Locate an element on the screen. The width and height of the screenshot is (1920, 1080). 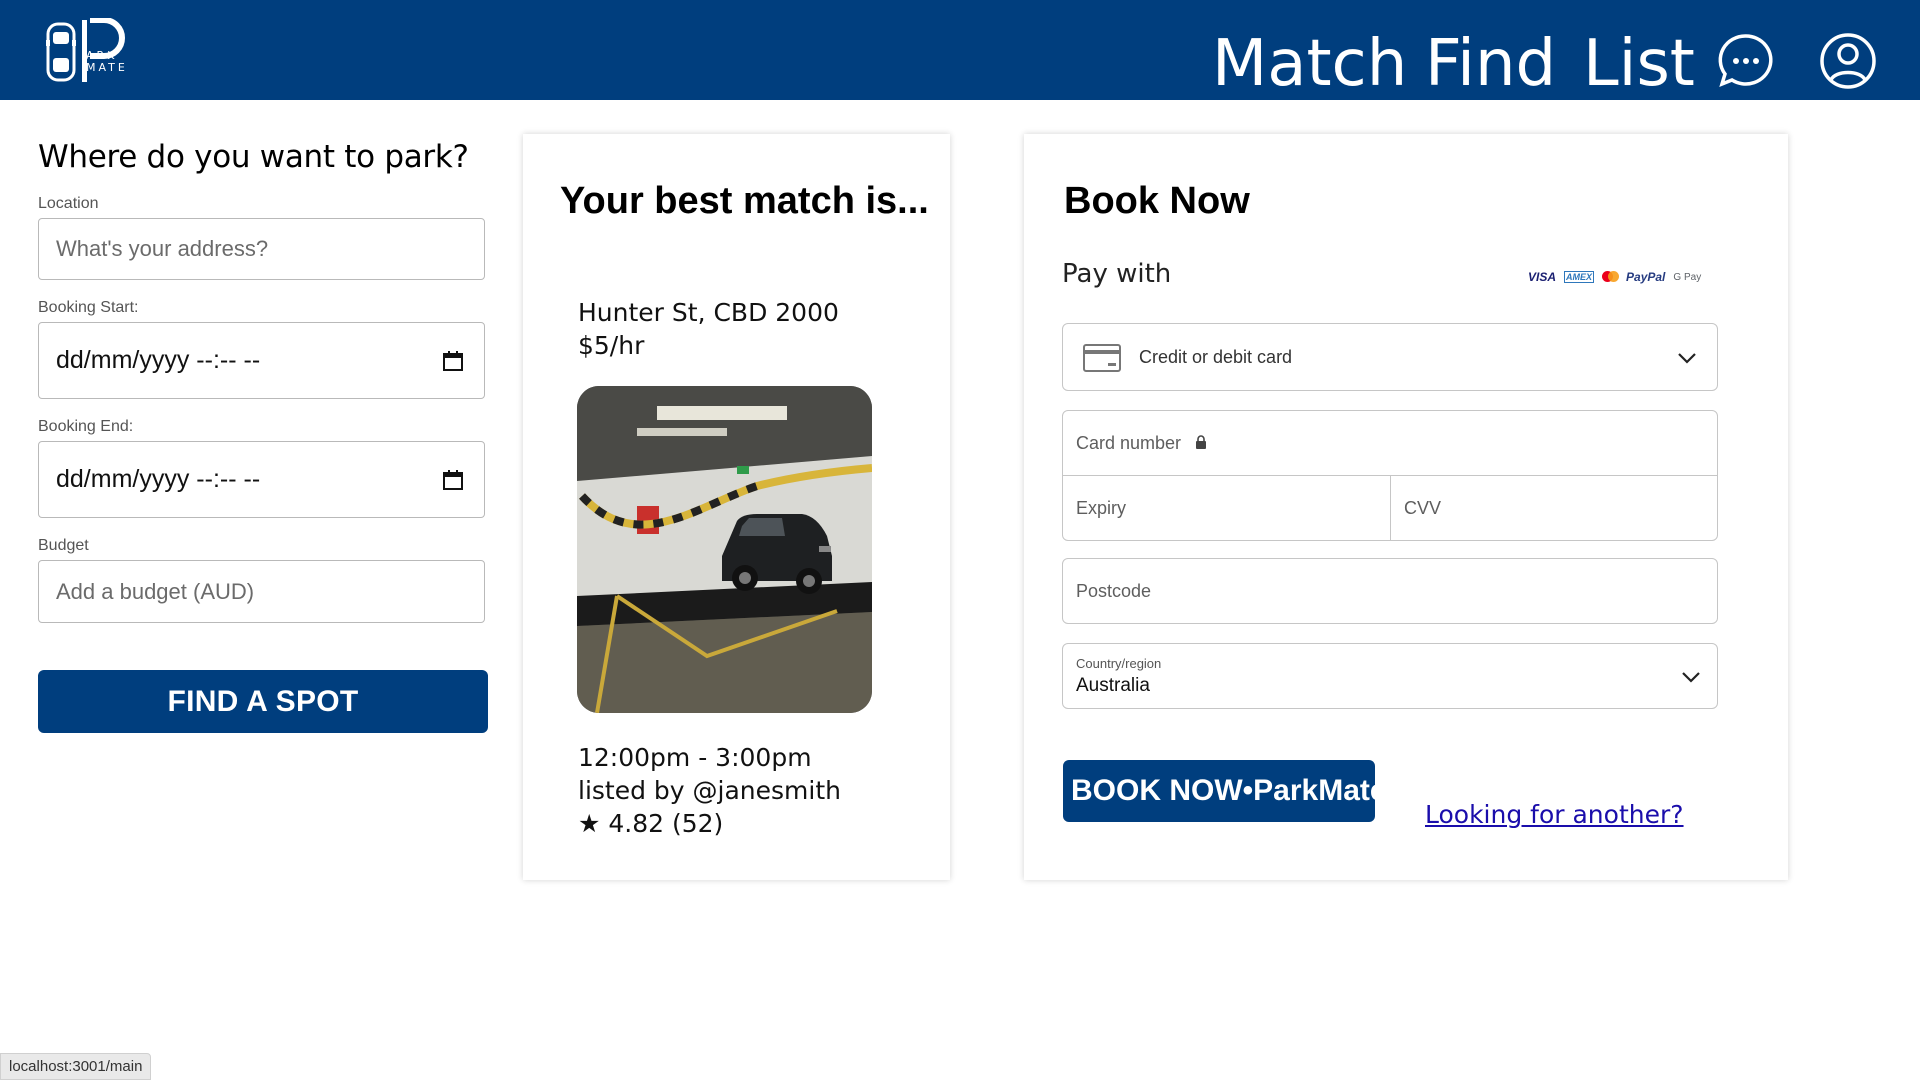
logo-text: ARK MATE is located at coordinates (107, 61).